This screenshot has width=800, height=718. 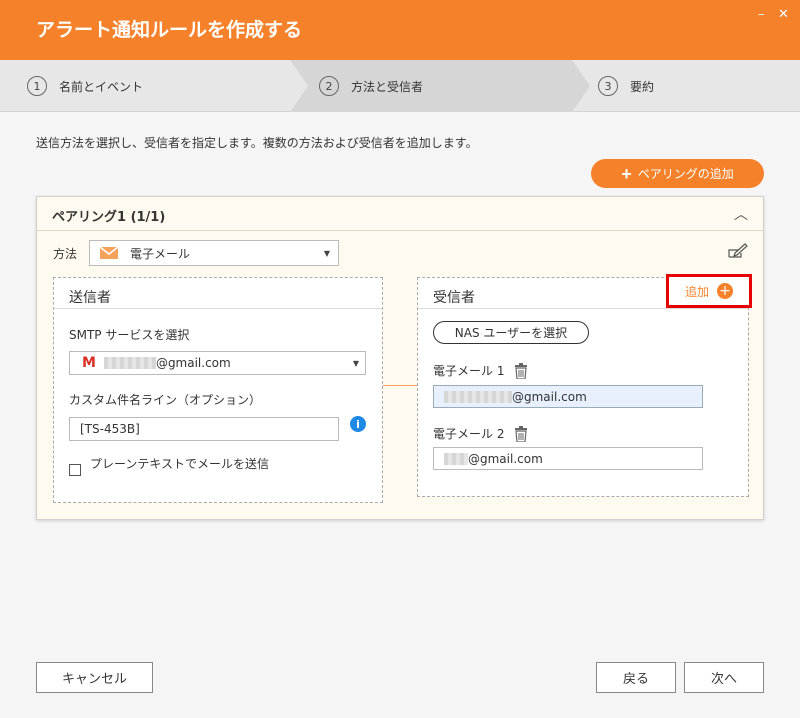 What do you see at coordinates (636, 677) in the screenshot?
I see `back-button: 戻る` at bounding box center [636, 677].